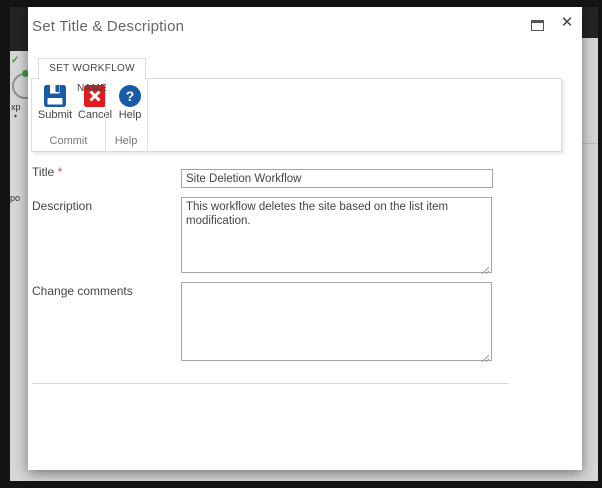 The width and height of the screenshot is (602, 488). What do you see at coordinates (296, 115) in the screenshot?
I see `ribbon: Submit Cancel ? Help Commit Help` at bounding box center [296, 115].